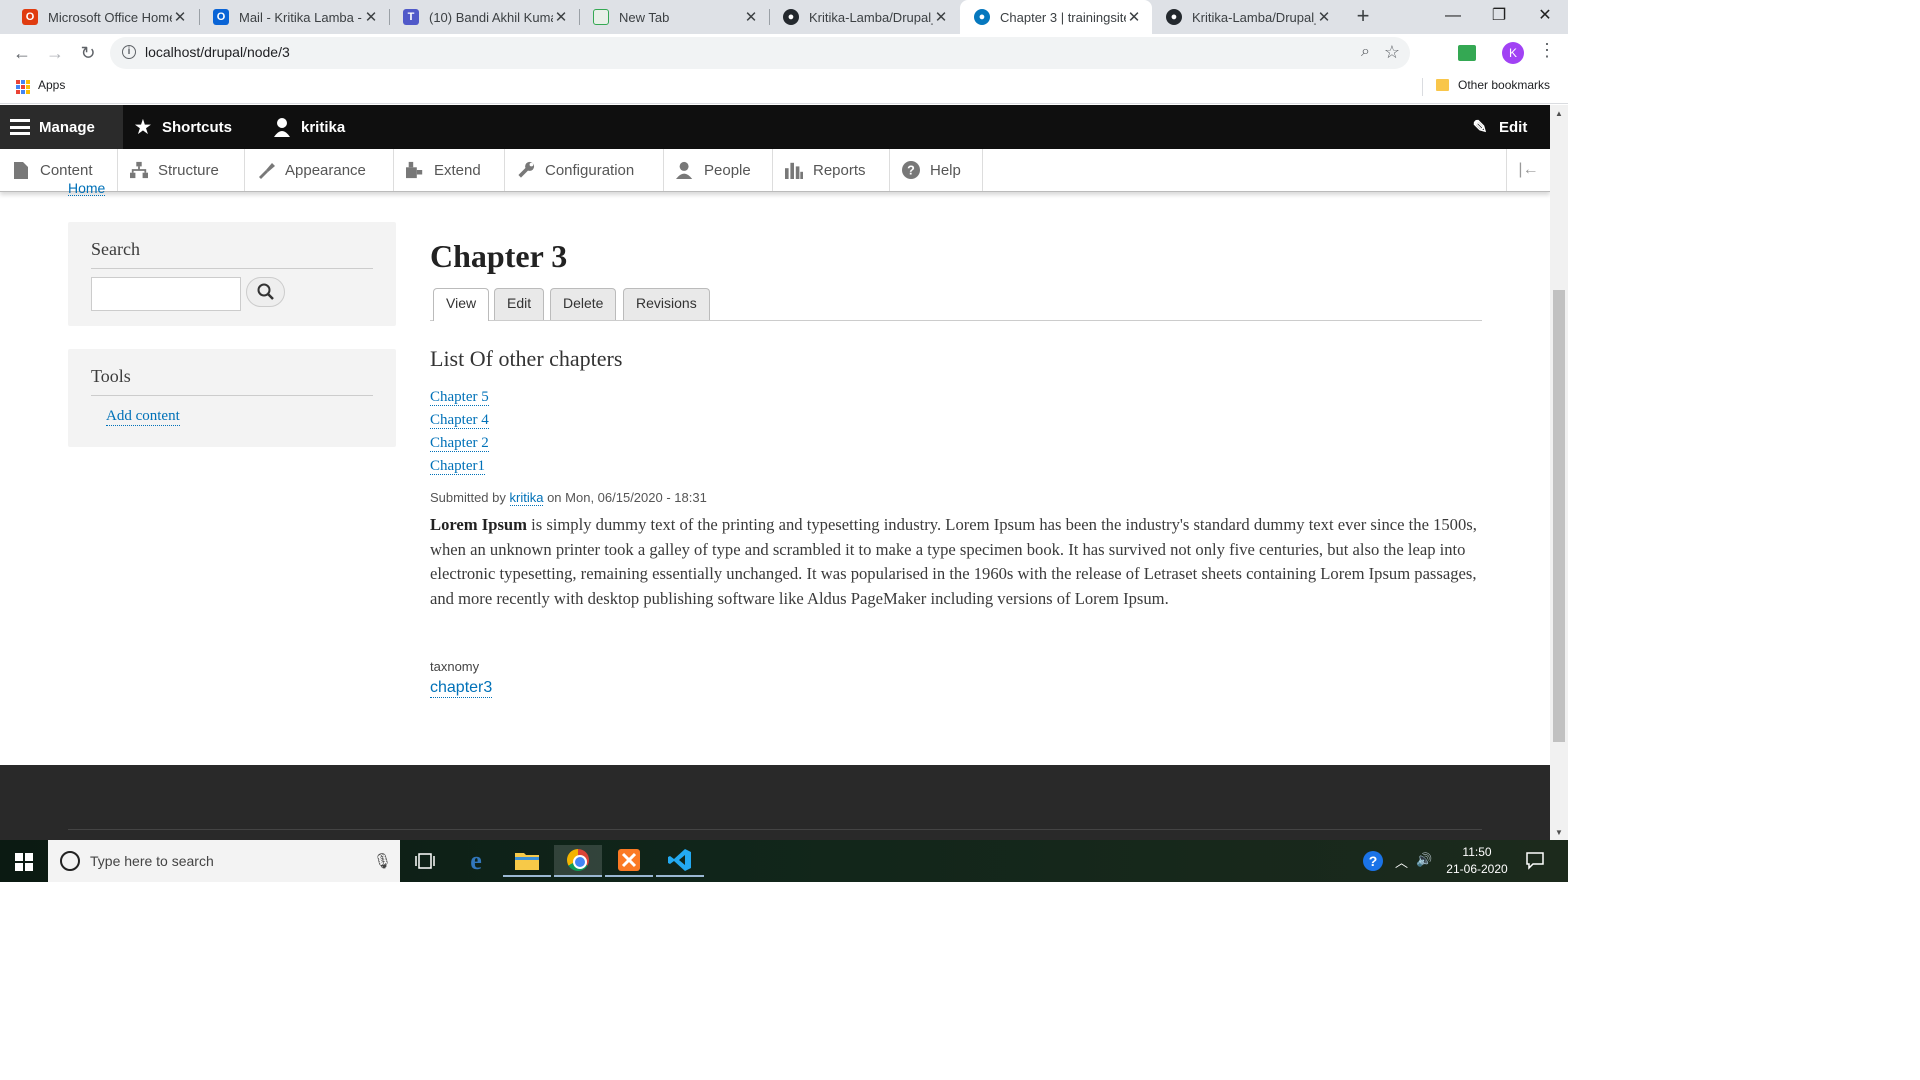 This screenshot has height=1080, width=1920. Describe the element at coordinates (197, 127) in the screenshot. I see `shortcuts-label: Shortcuts` at that location.